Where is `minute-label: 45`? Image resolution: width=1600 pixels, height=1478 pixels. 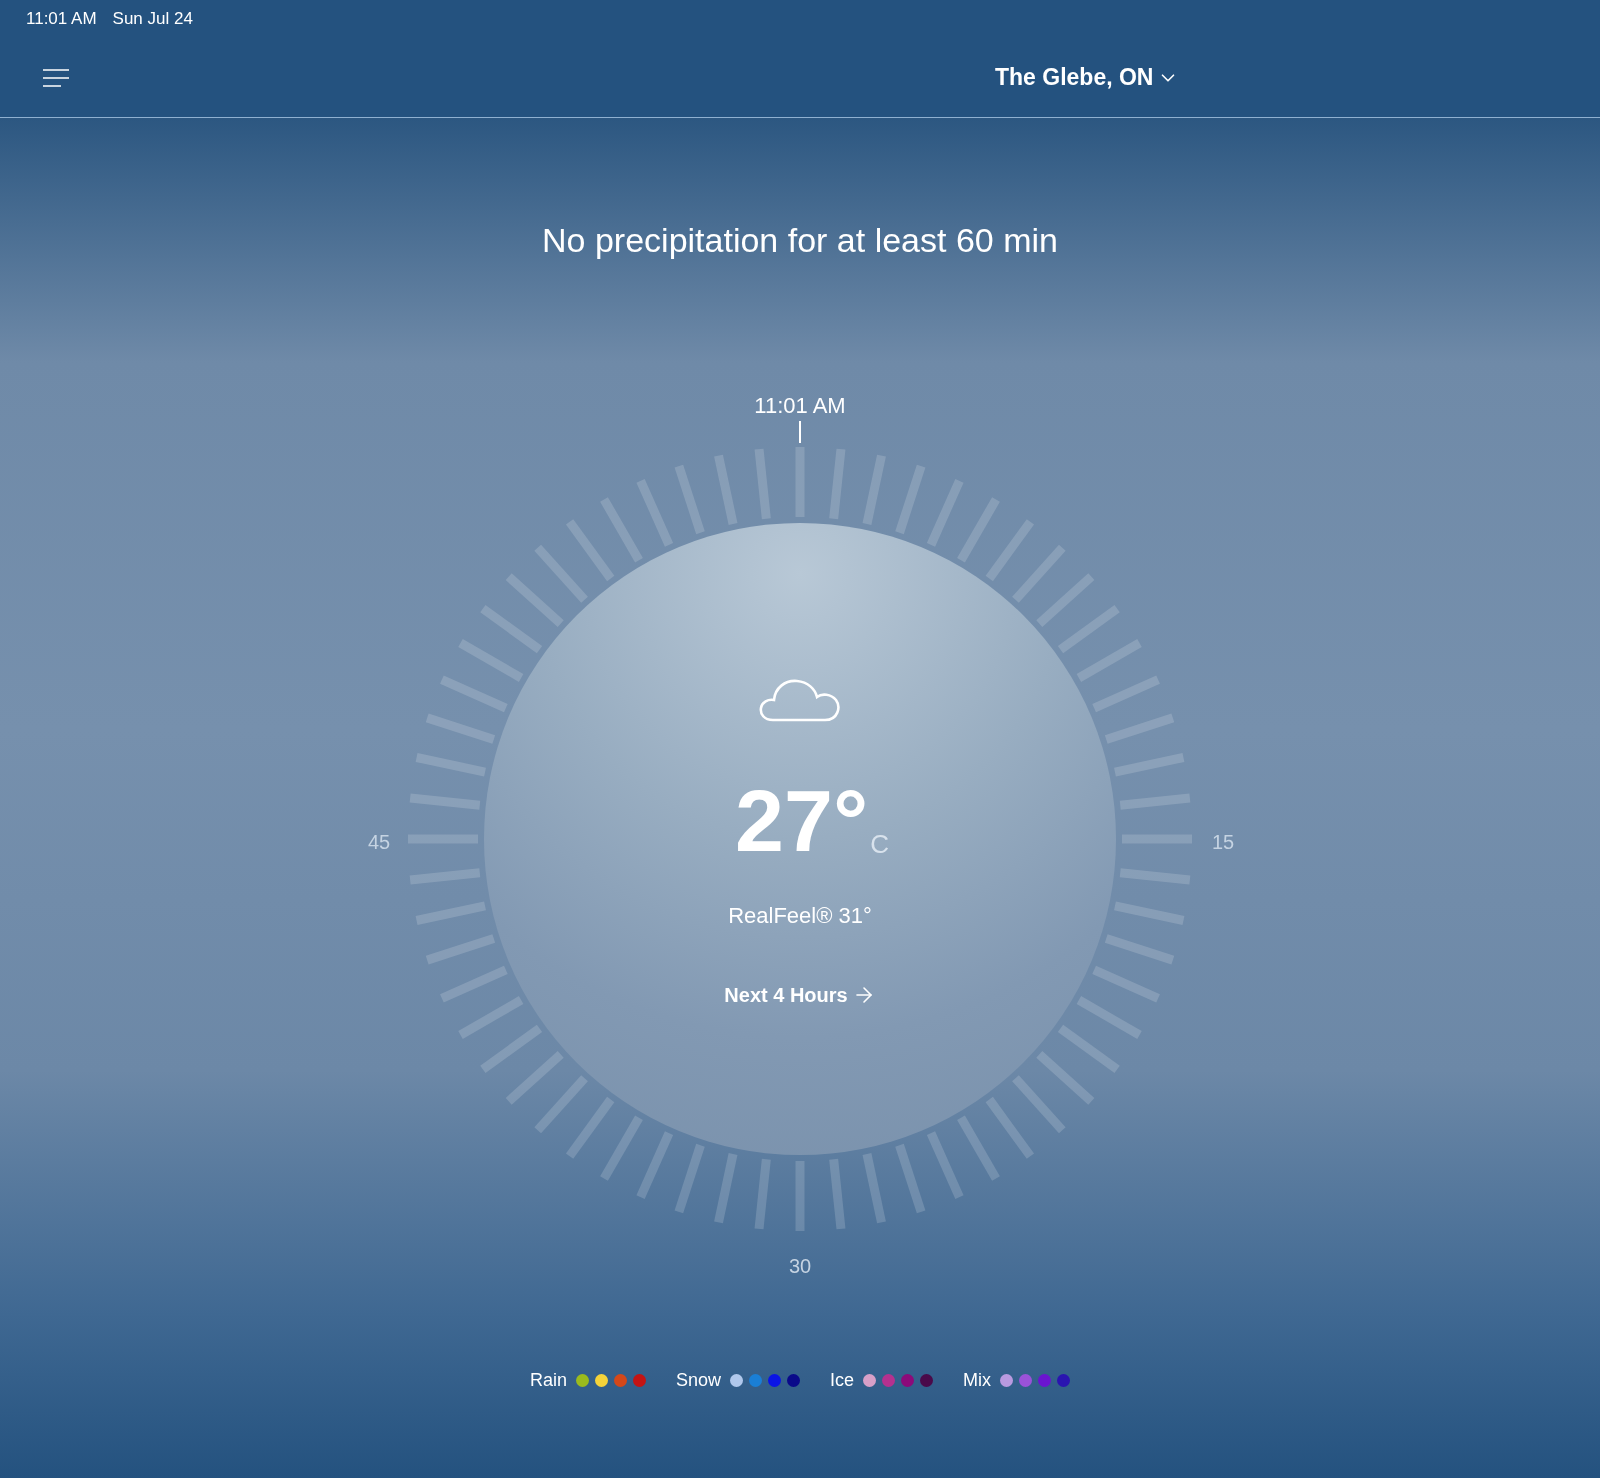 minute-label: 45 is located at coordinates (379, 842).